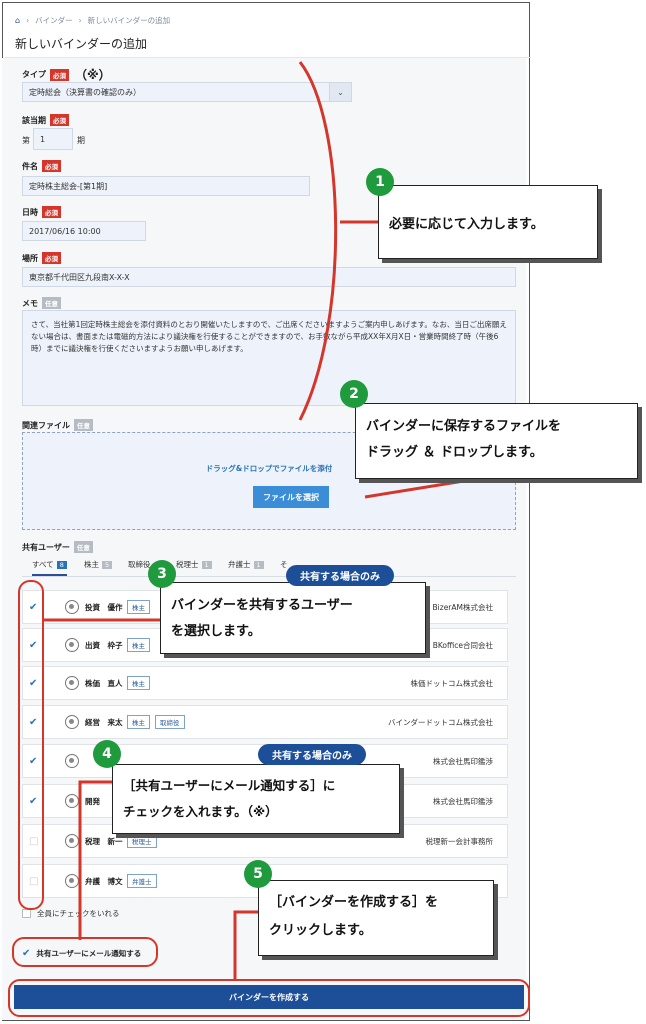 The width and height of the screenshot is (646, 1024). Describe the element at coordinates (269, 998) in the screenshot. I see `highlight-create-button` at that location.